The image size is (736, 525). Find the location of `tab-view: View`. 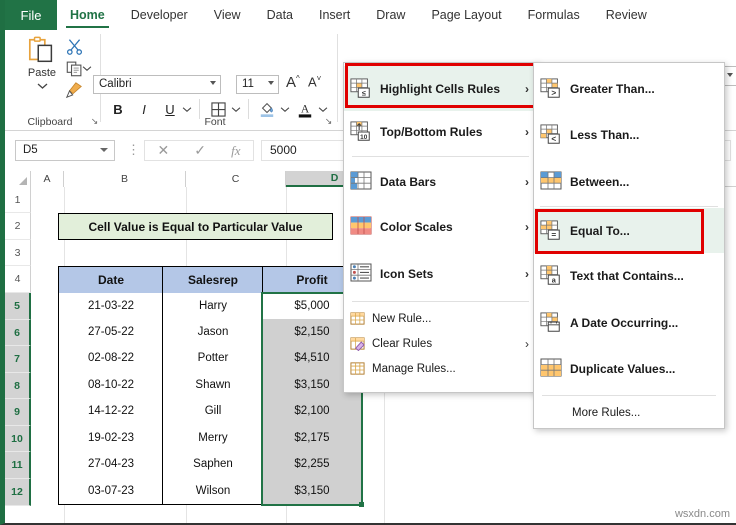

tab-view: View is located at coordinates (227, 15).